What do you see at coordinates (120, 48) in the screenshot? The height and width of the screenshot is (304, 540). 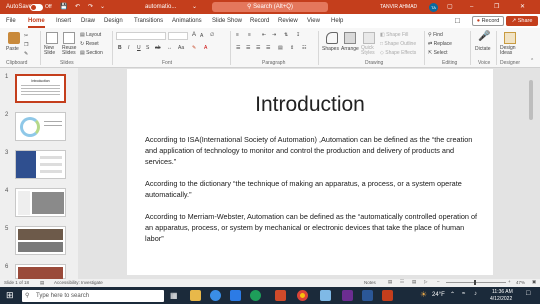 I see `bold-button: B` at bounding box center [120, 48].